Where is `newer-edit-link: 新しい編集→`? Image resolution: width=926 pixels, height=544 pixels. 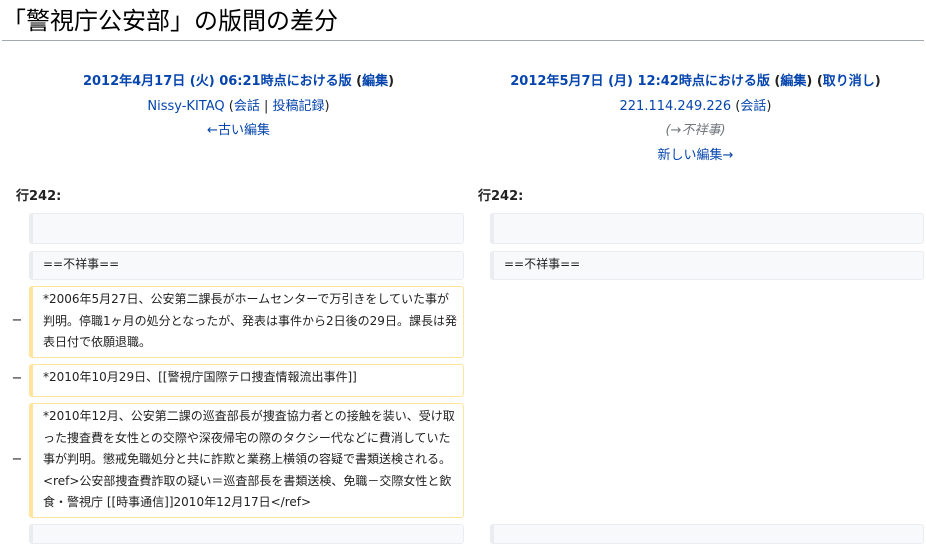 newer-edit-link: 新しい編集→ is located at coordinates (696, 155).